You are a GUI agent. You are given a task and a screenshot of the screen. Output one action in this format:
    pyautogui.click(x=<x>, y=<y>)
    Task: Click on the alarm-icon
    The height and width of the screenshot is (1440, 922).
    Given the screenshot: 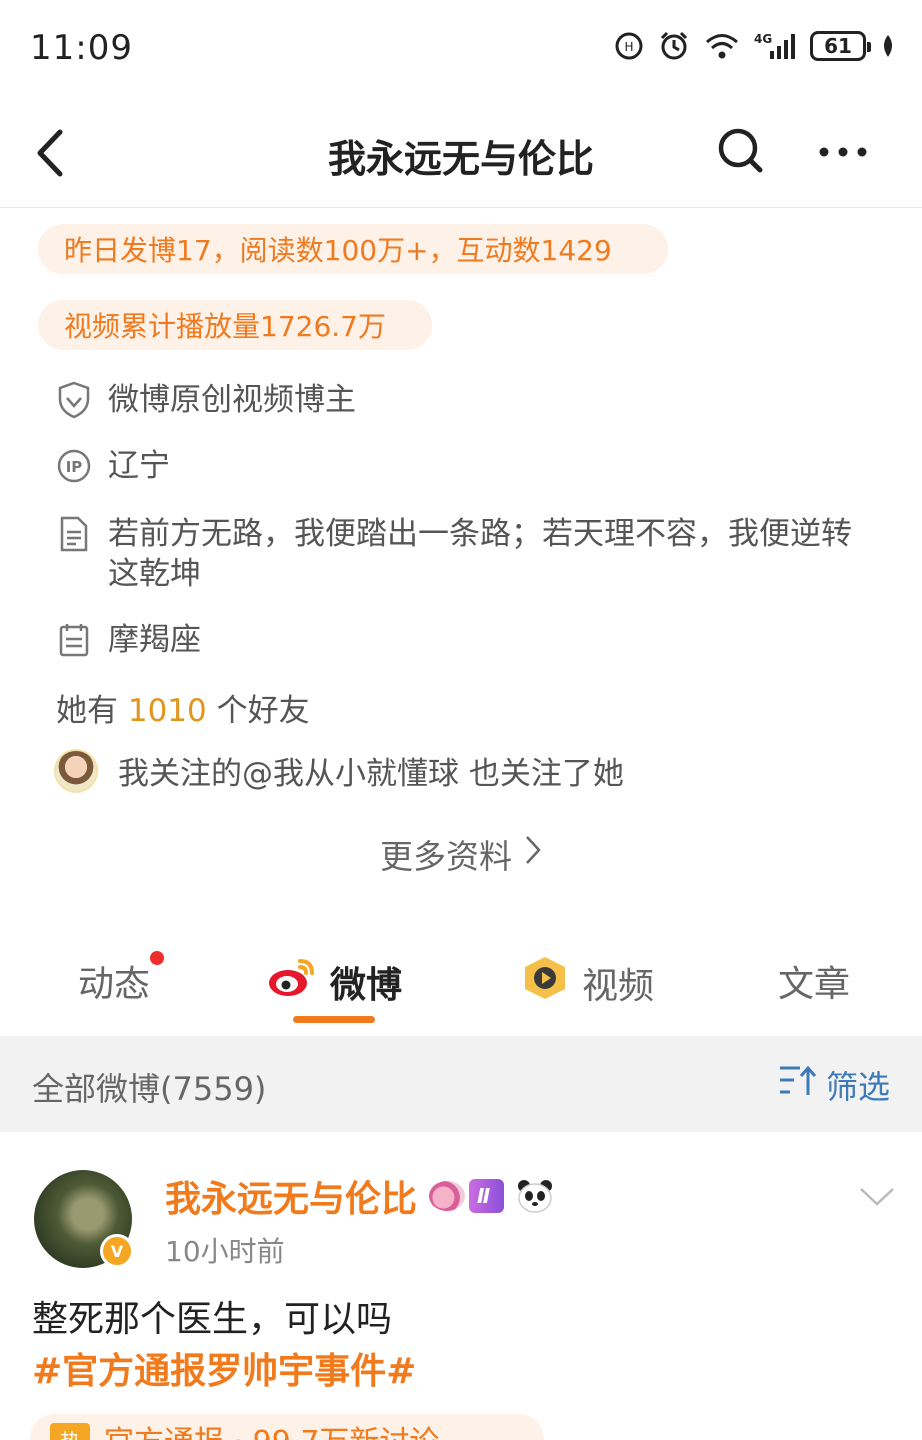 What is the action you would take?
    pyautogui.click(x=674, y=46)
    